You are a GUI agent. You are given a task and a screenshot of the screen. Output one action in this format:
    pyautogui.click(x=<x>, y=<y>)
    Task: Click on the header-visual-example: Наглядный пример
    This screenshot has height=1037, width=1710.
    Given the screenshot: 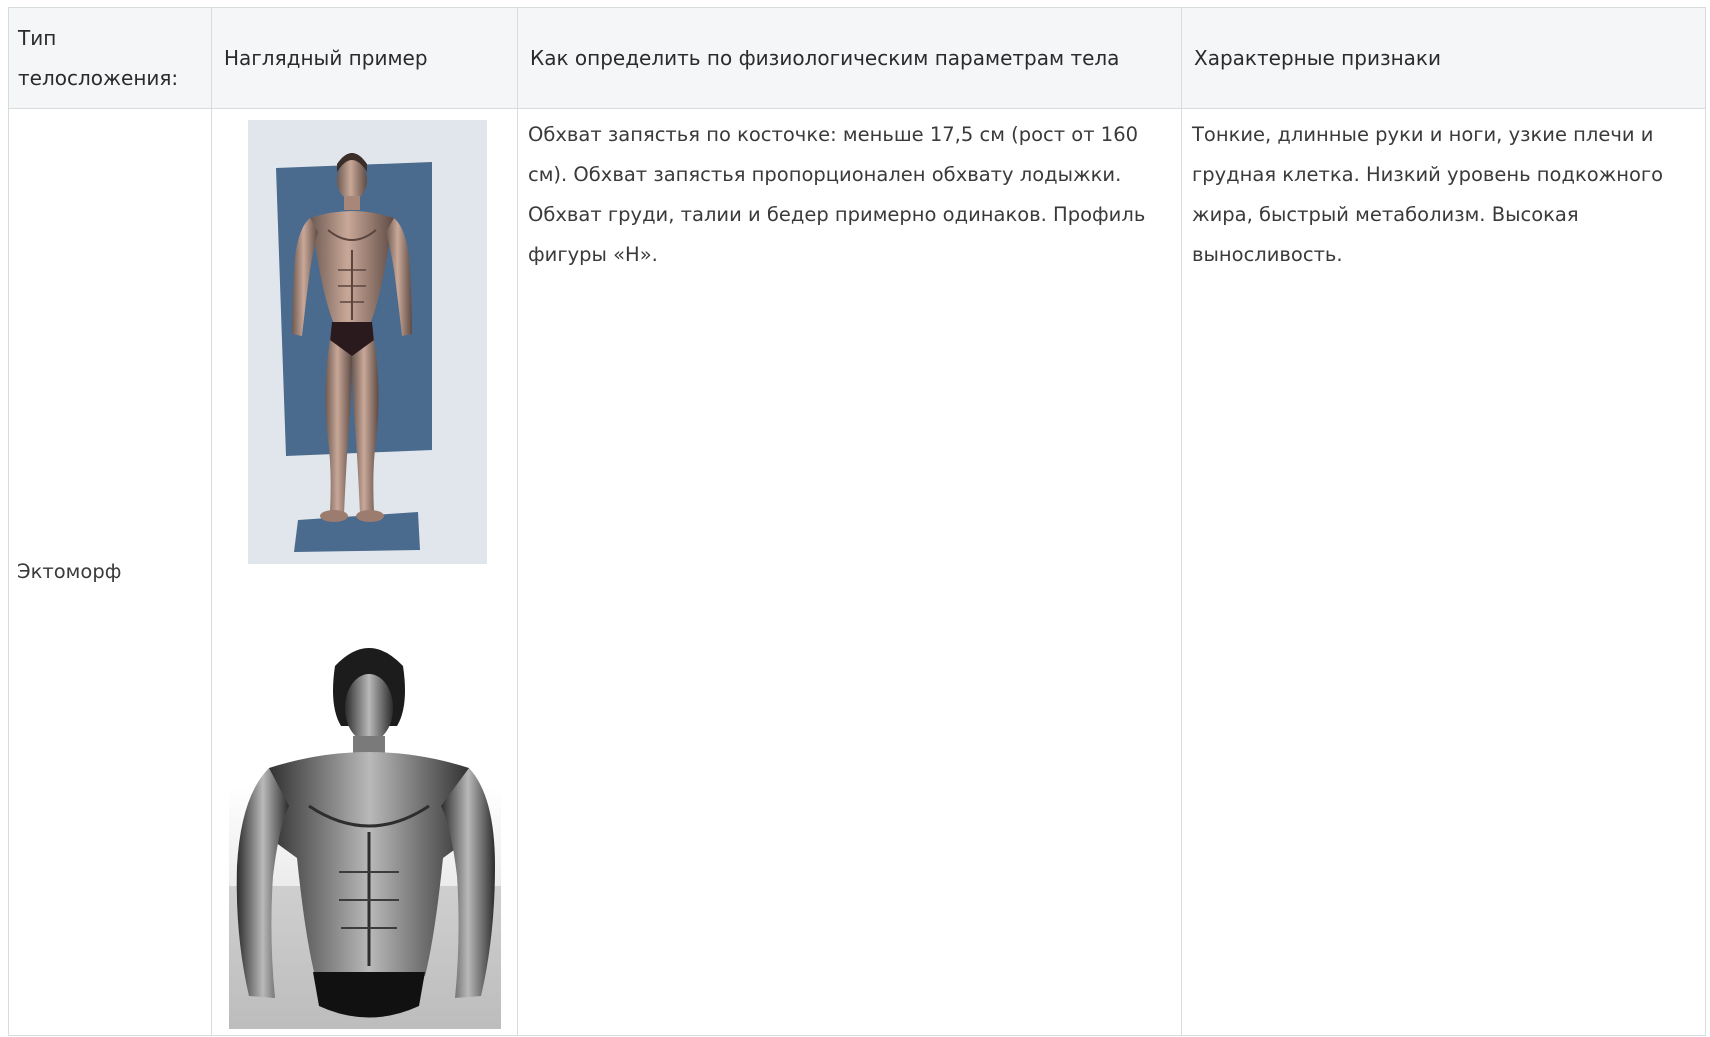 What is the action you would take?
    pyautogui.click(x=364, y=58)
    